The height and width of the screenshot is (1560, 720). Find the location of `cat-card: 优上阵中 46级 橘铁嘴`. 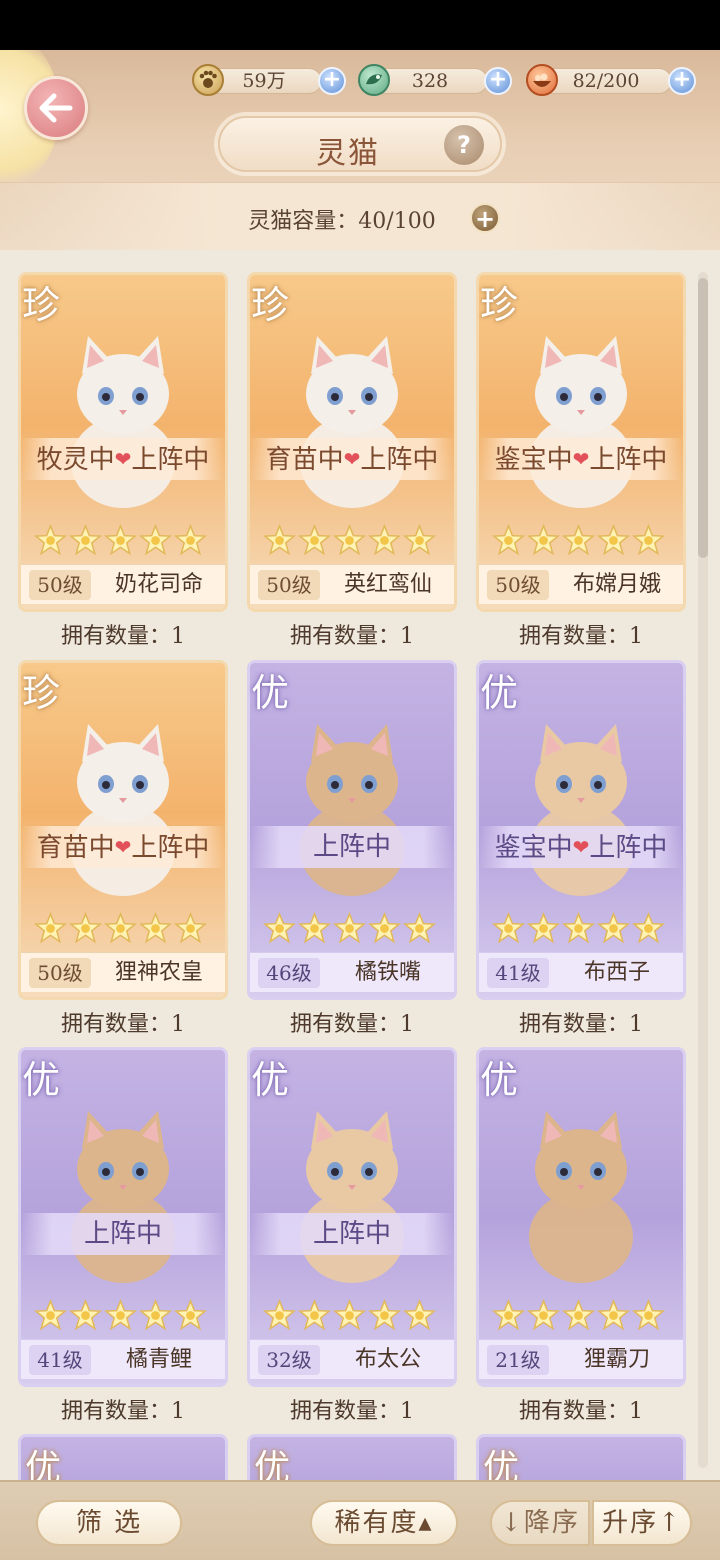

cat-card: 优上阵中 46级 橘铁嘴 is located at coordinates (352, 830).